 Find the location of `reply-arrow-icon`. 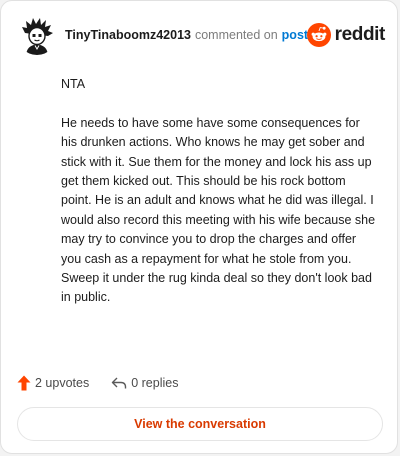

reply-arrow-icon is located at coordinates (119, 383).